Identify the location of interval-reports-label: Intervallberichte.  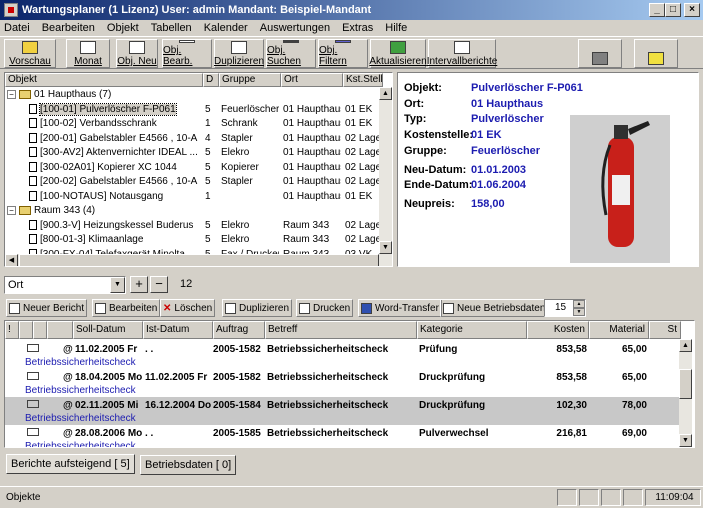
(462, 61).